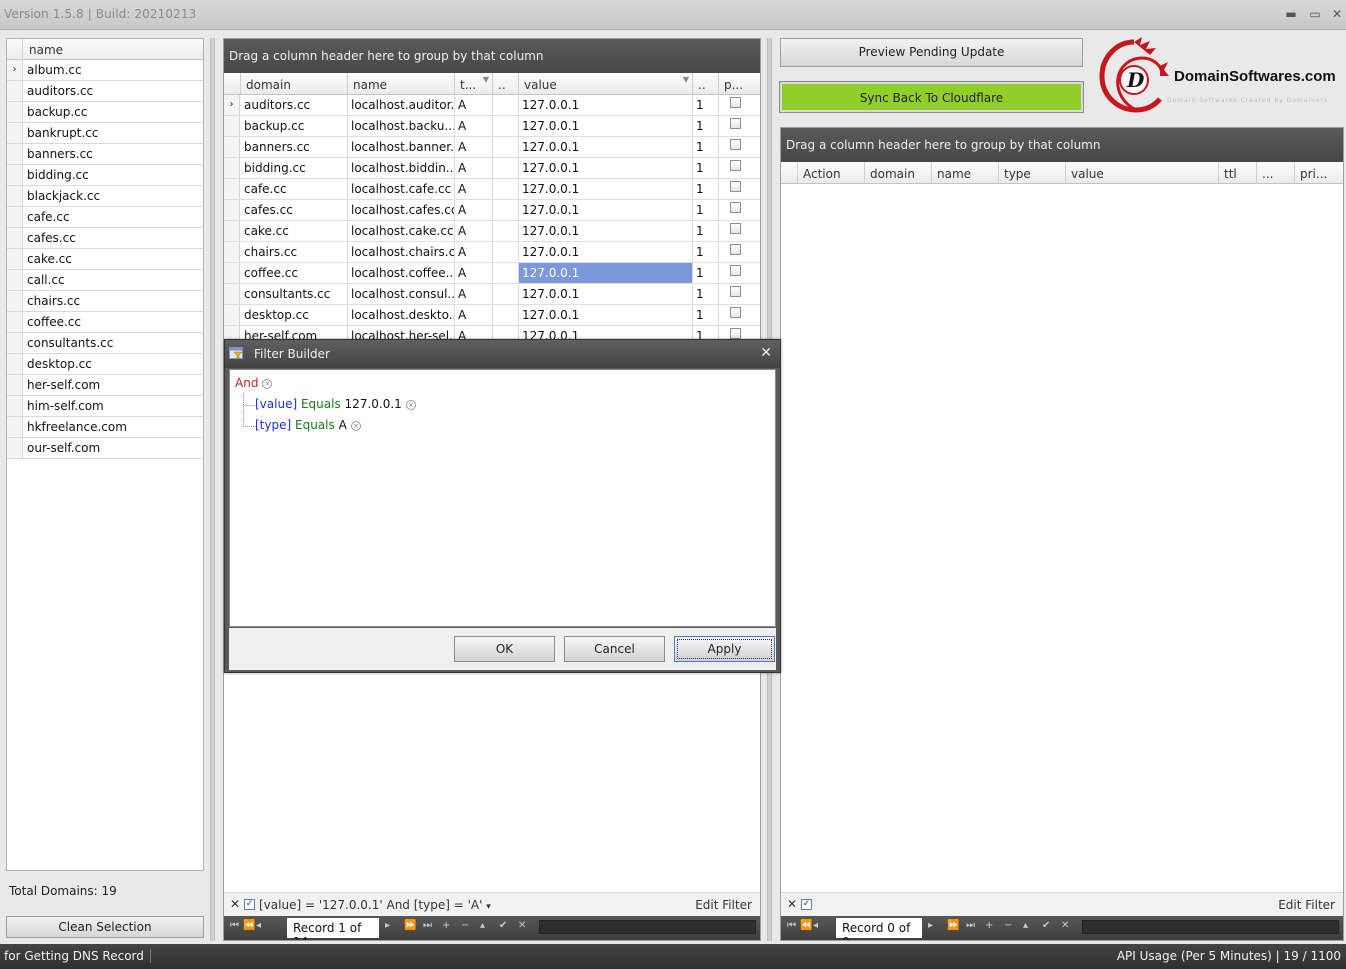  Describe the element at coordinates (427, 925) in the screenshot. I see `last-record-icon: ⏭` at that location.